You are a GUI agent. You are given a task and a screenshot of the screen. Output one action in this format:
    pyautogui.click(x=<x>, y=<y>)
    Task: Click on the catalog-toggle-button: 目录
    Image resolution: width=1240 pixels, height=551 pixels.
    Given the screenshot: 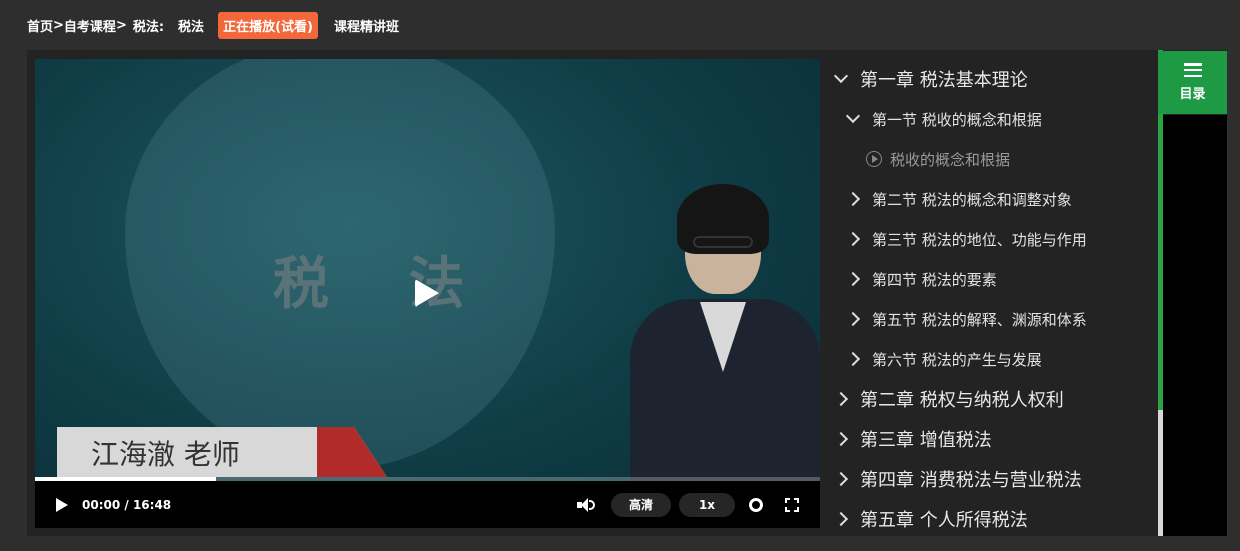 What is the action you would take?
    pyautogui.click(x=1192, y=82)
    